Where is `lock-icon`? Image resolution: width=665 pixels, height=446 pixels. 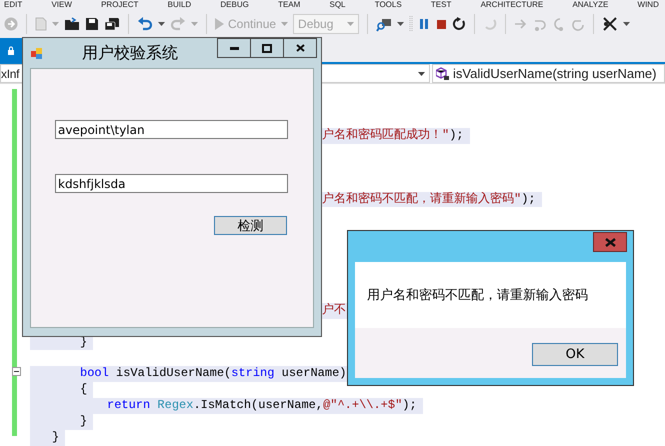 lock-icon is located at coordinates (11, 50).